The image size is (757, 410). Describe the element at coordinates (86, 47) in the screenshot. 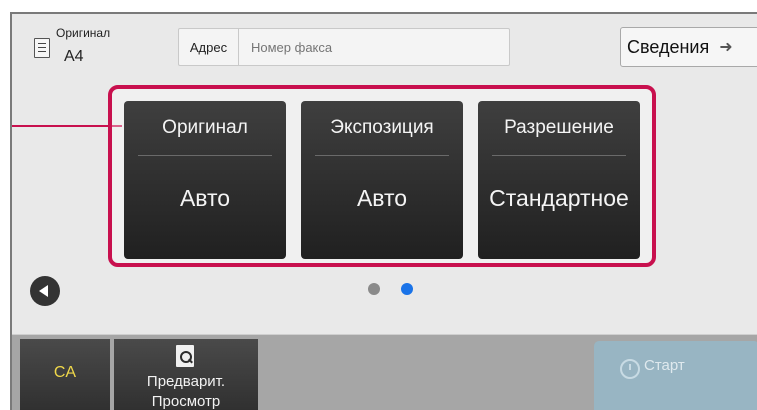

I see `original-info: Оригинал A4` at that location.